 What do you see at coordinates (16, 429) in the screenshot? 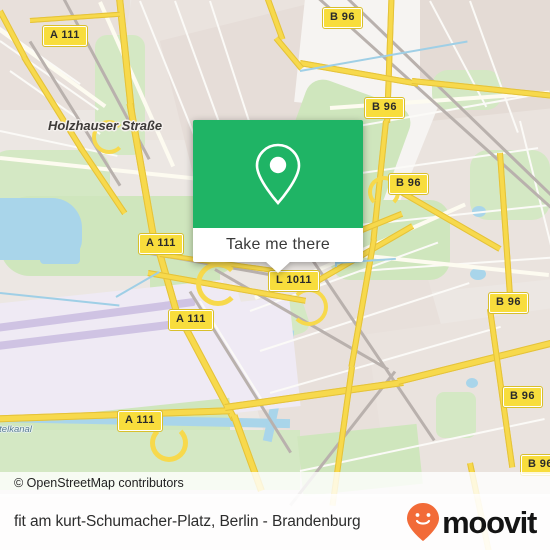
I see `canal-label: rtelkanal` at bounding box center [16, 429].